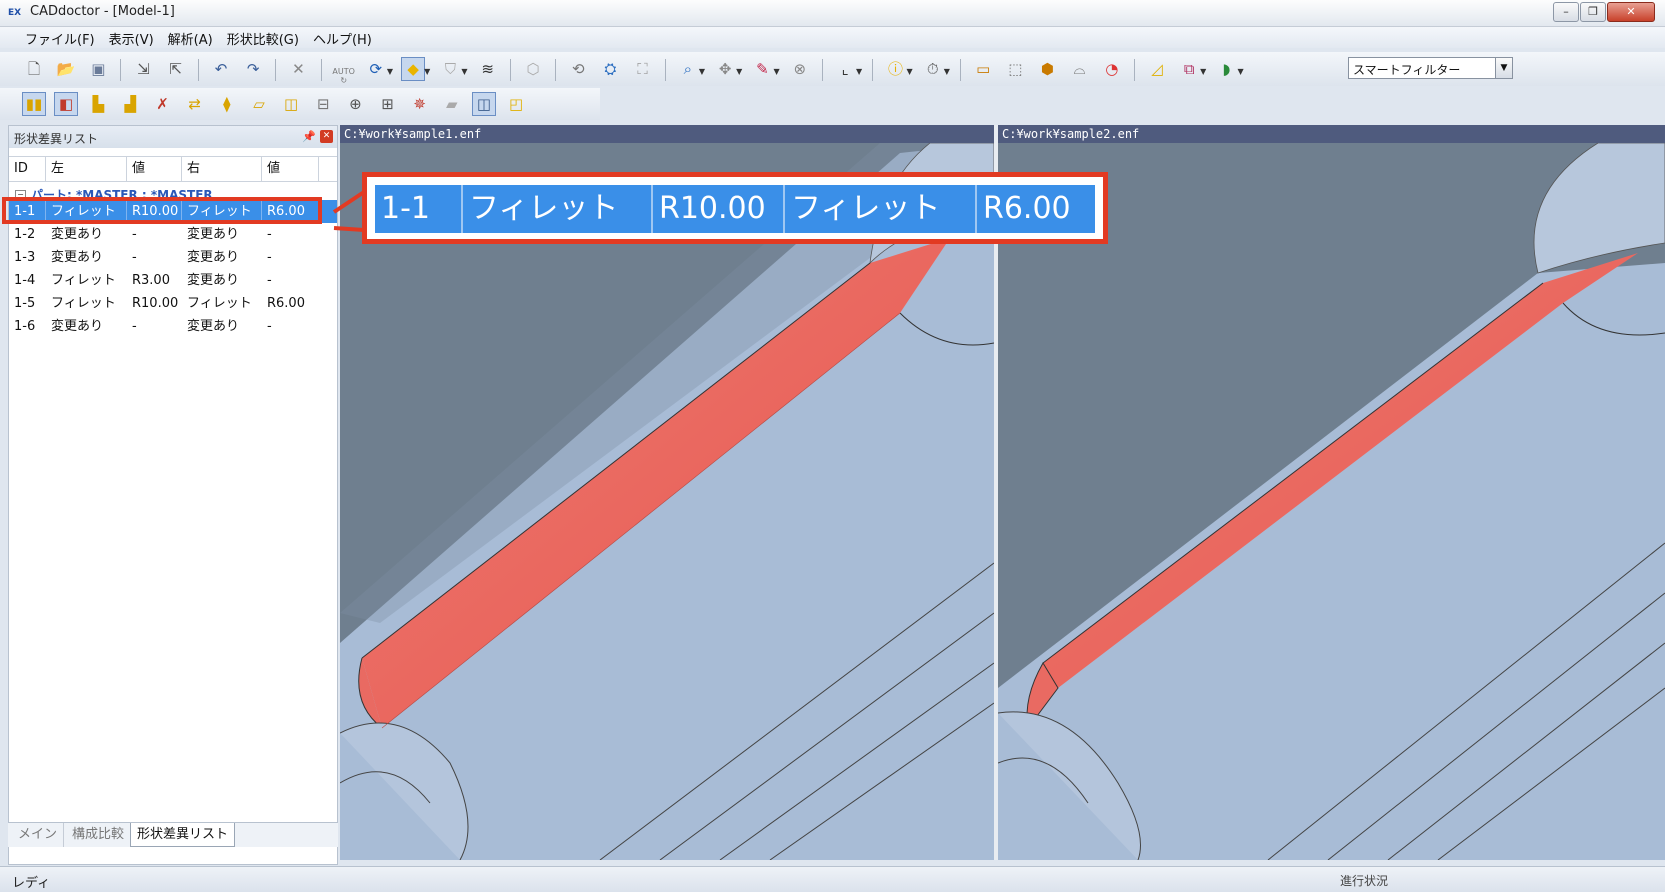  Describe the element at coordinates (309, 136) in the screenshot. I see `pin-icon: 📌` at that location.